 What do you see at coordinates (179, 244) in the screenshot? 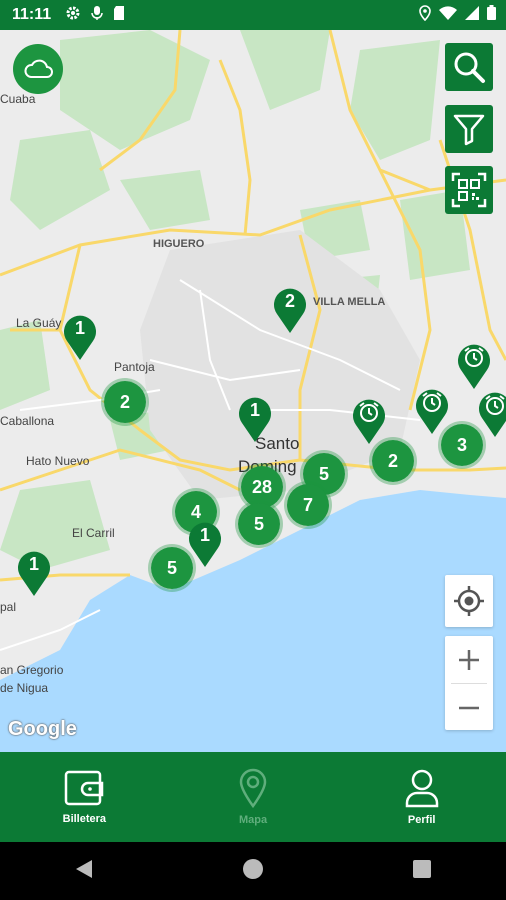
I see `place-higuero: HIGUERO` at bounding box center [179, 244].